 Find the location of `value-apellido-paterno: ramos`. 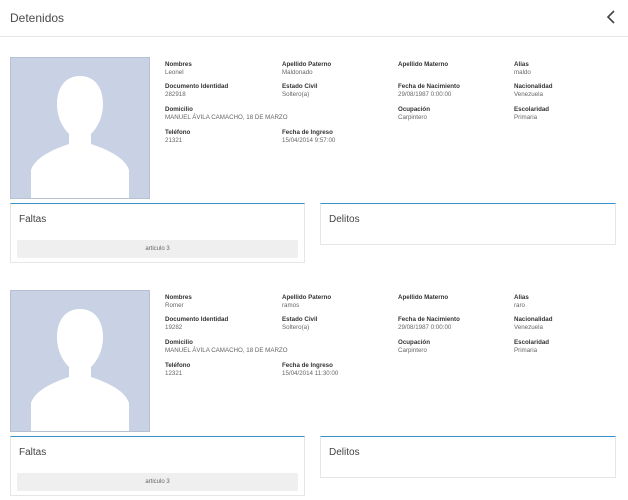

value-apellido-paterno: ramos is located at coordinates (291, 305).